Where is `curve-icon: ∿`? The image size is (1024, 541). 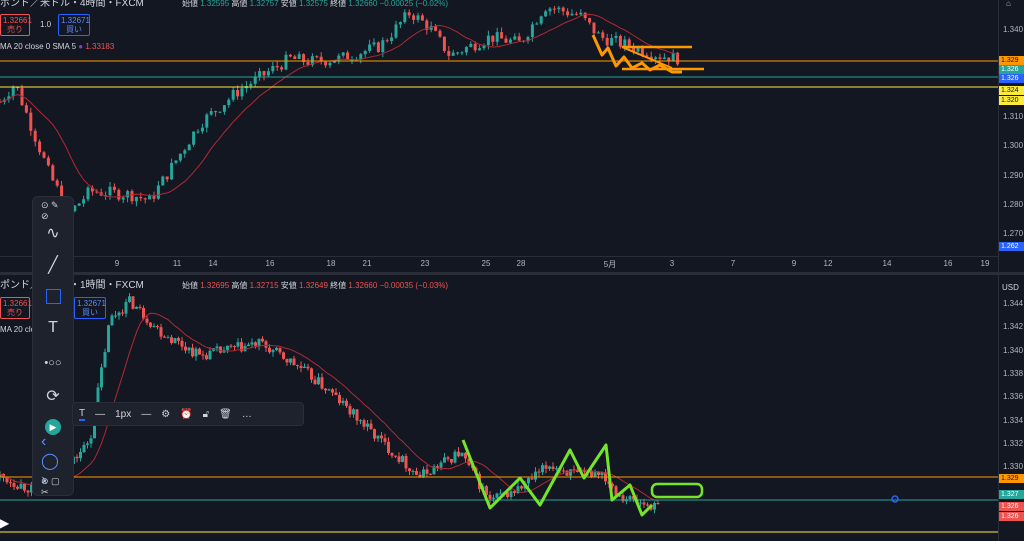
curve-icon: ∿ is located at coordinates (53, 233).